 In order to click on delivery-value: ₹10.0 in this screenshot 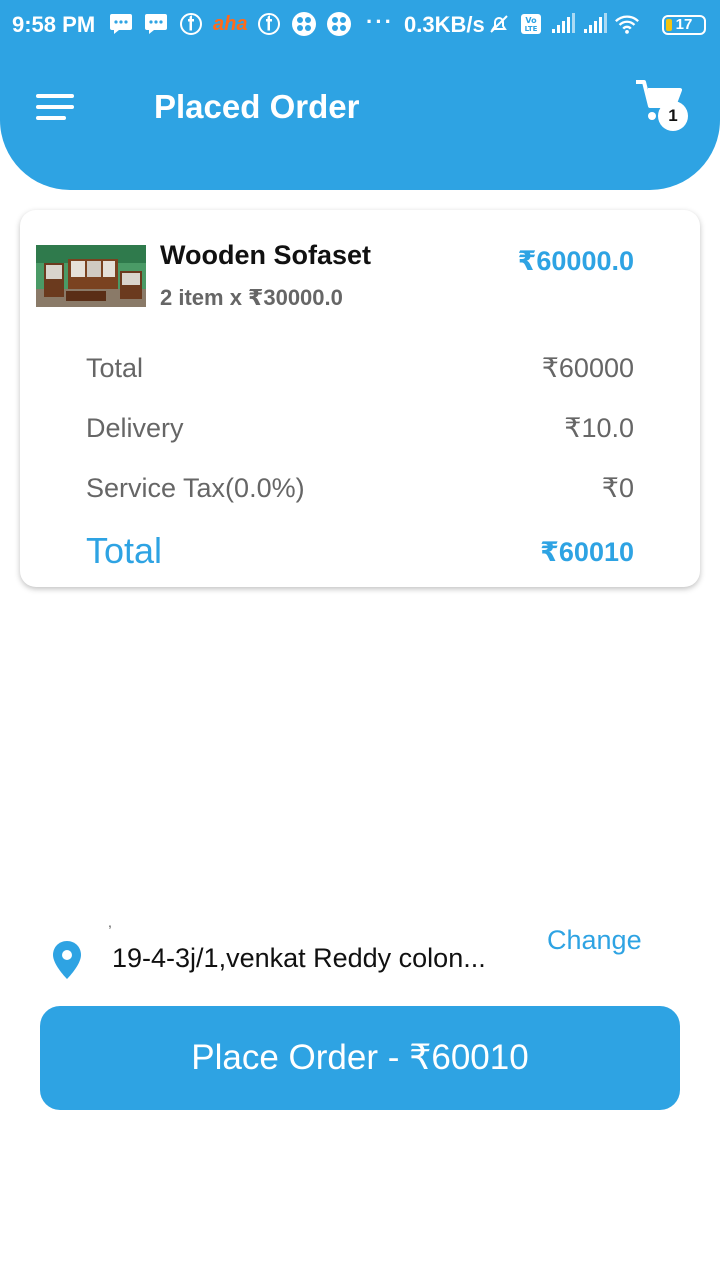, I will do `click(599, 428)`.